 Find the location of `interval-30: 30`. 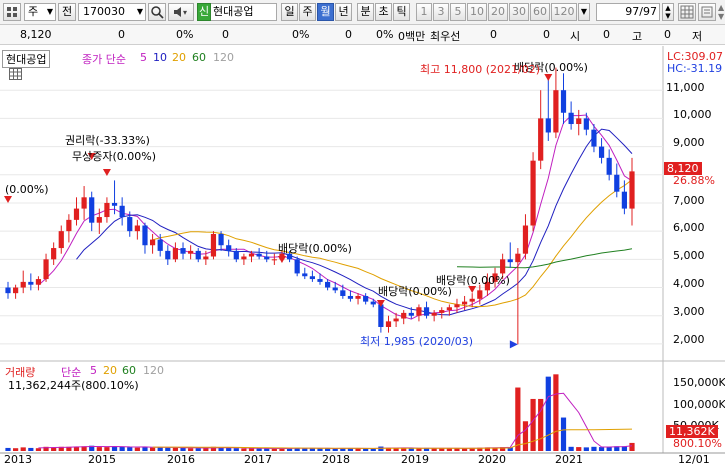

interval-30: 30 is located at coordinates (519, 12).